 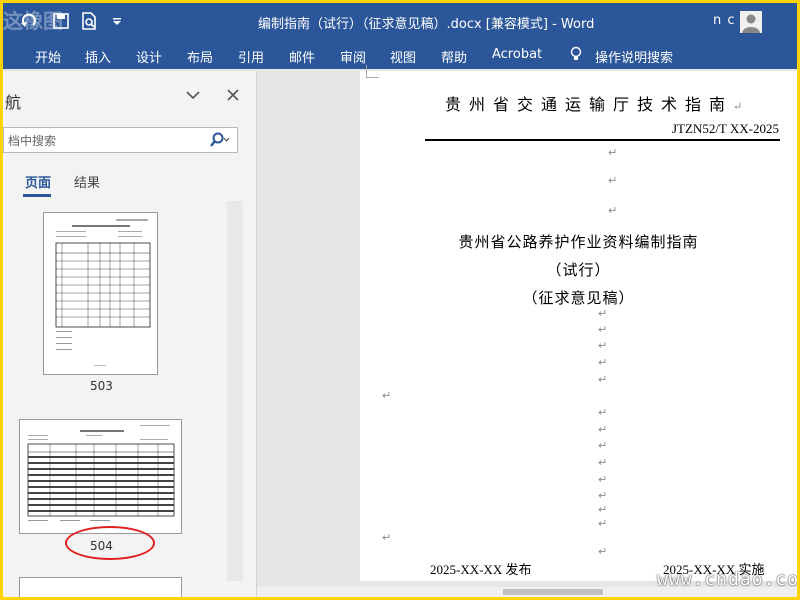 What do you see at coordinates (48, 56) in the screenshot?
I see `tab-home: 开始` at bounding box center [48, 56].